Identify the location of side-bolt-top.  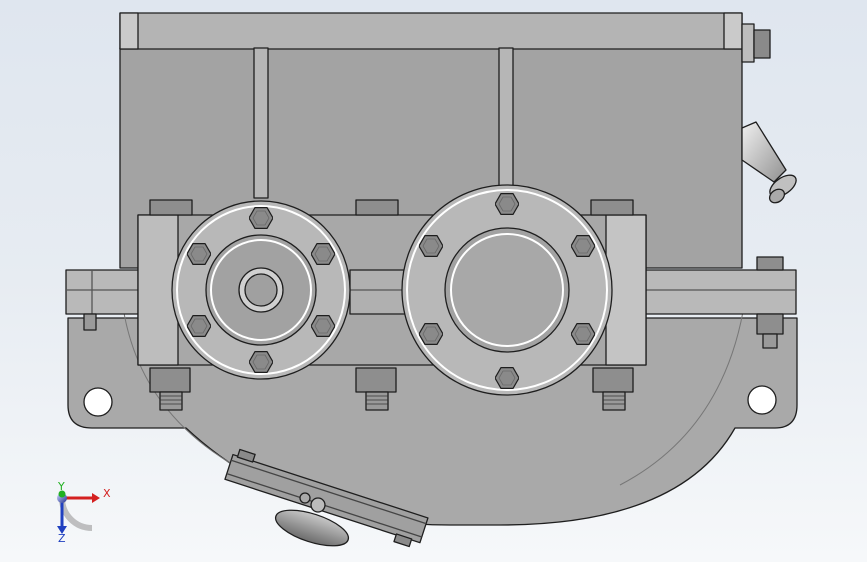
(770, 263).